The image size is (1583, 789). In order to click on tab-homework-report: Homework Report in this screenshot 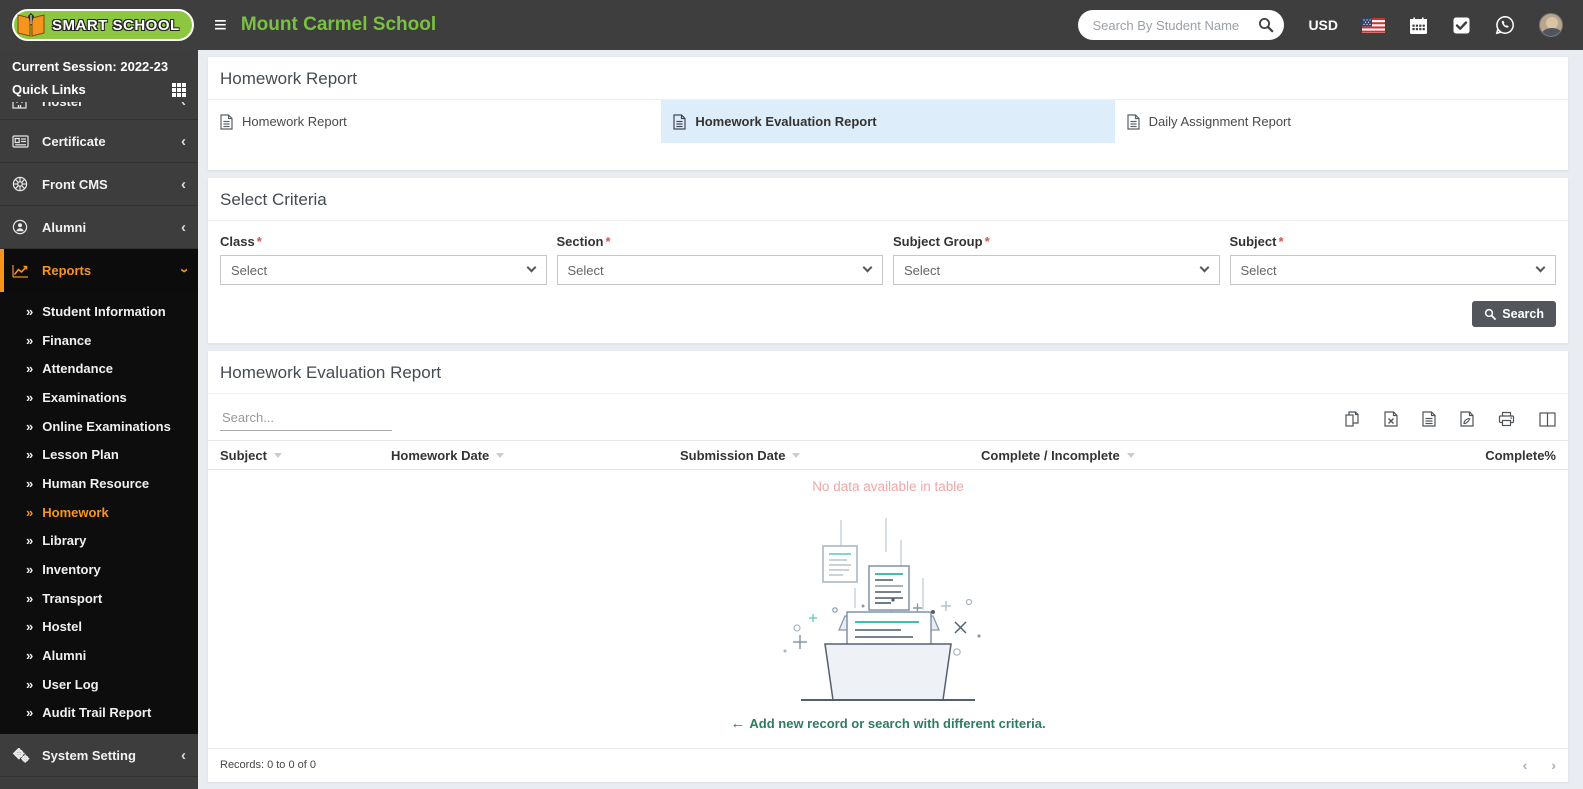, I will do `click(434, 121)`.